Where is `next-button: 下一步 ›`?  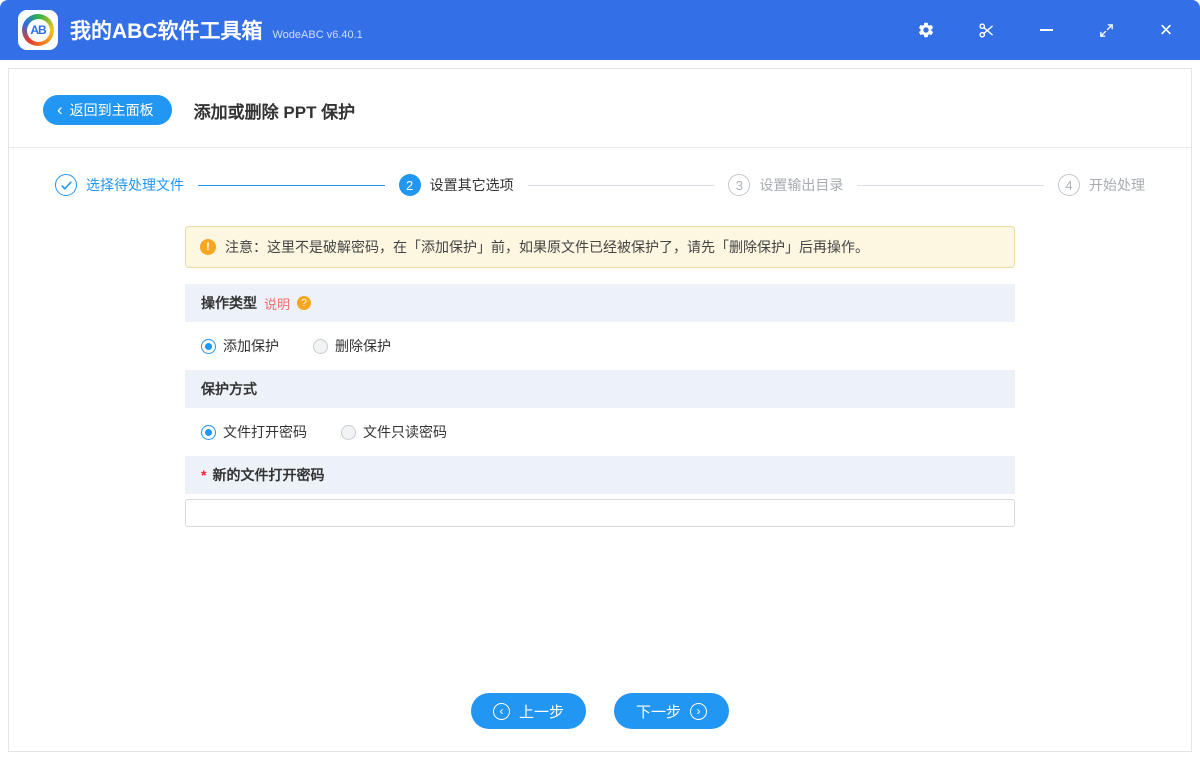 next-button: 下一步 › is located at coordinates (672, 711).